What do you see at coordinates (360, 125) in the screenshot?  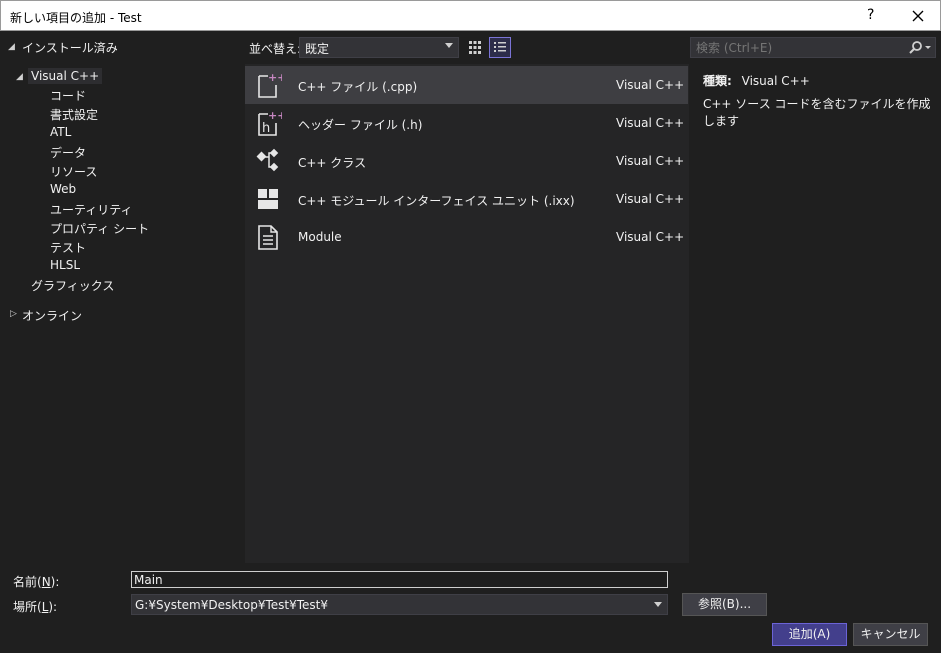 I see `template-name: ヘッダー ファイル (.h)` at bounding box center [360, 125].